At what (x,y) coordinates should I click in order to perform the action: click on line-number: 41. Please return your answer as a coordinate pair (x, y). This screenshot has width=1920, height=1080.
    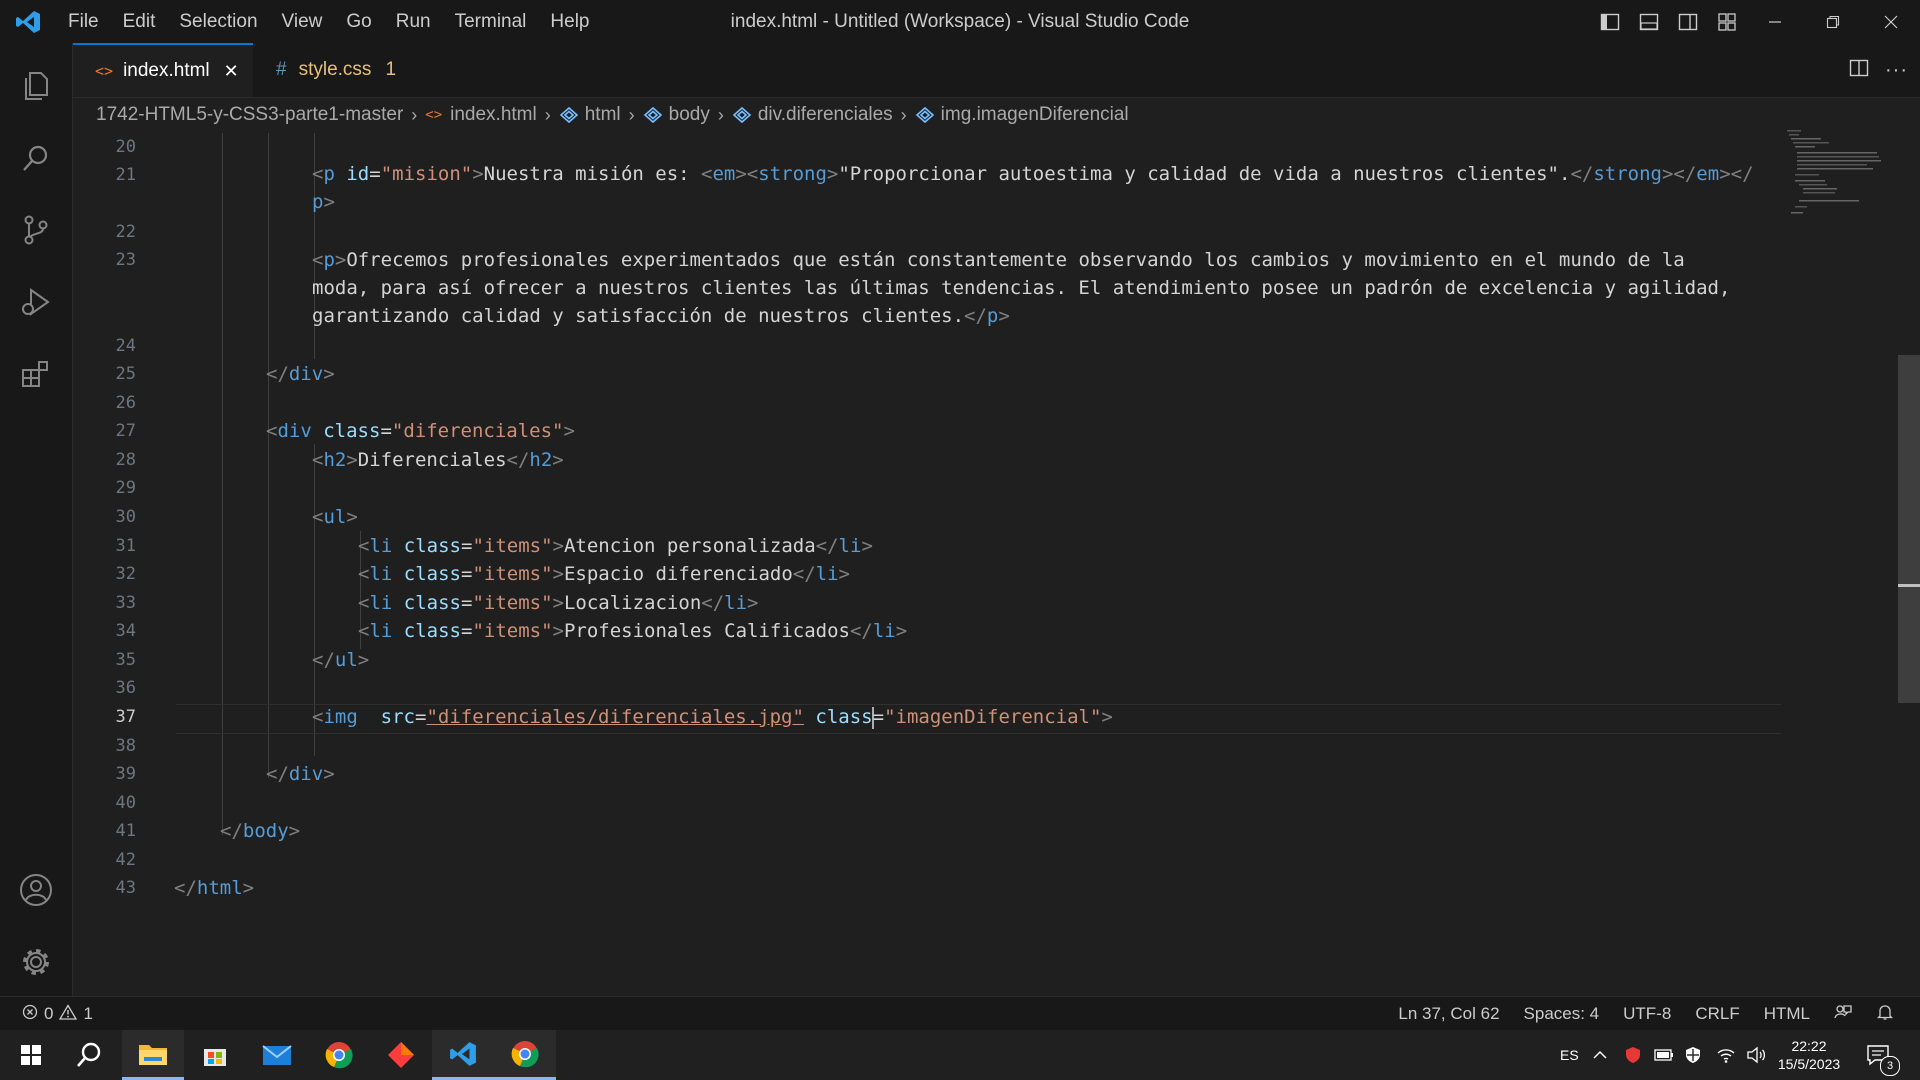
    Looking at the image, I should click on (125, 831).